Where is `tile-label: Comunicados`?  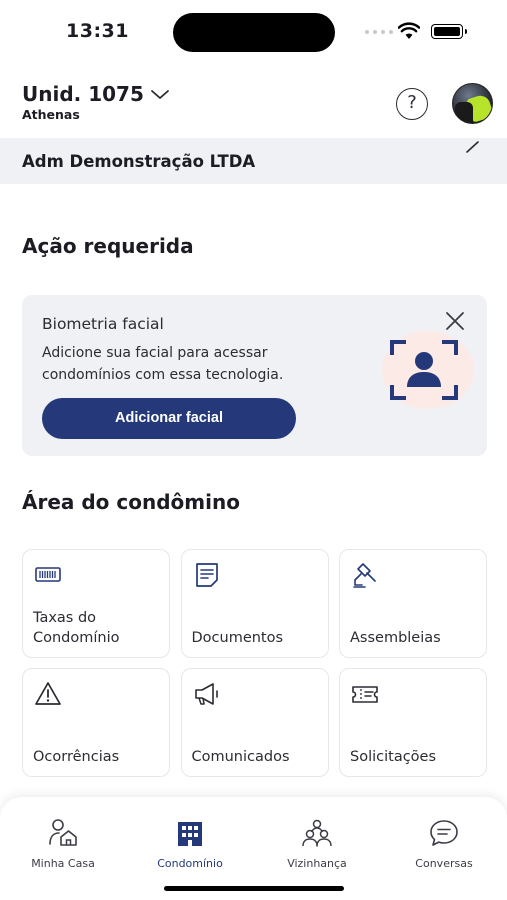
tile-label: Comunicados is located at coordinates (240, 757).